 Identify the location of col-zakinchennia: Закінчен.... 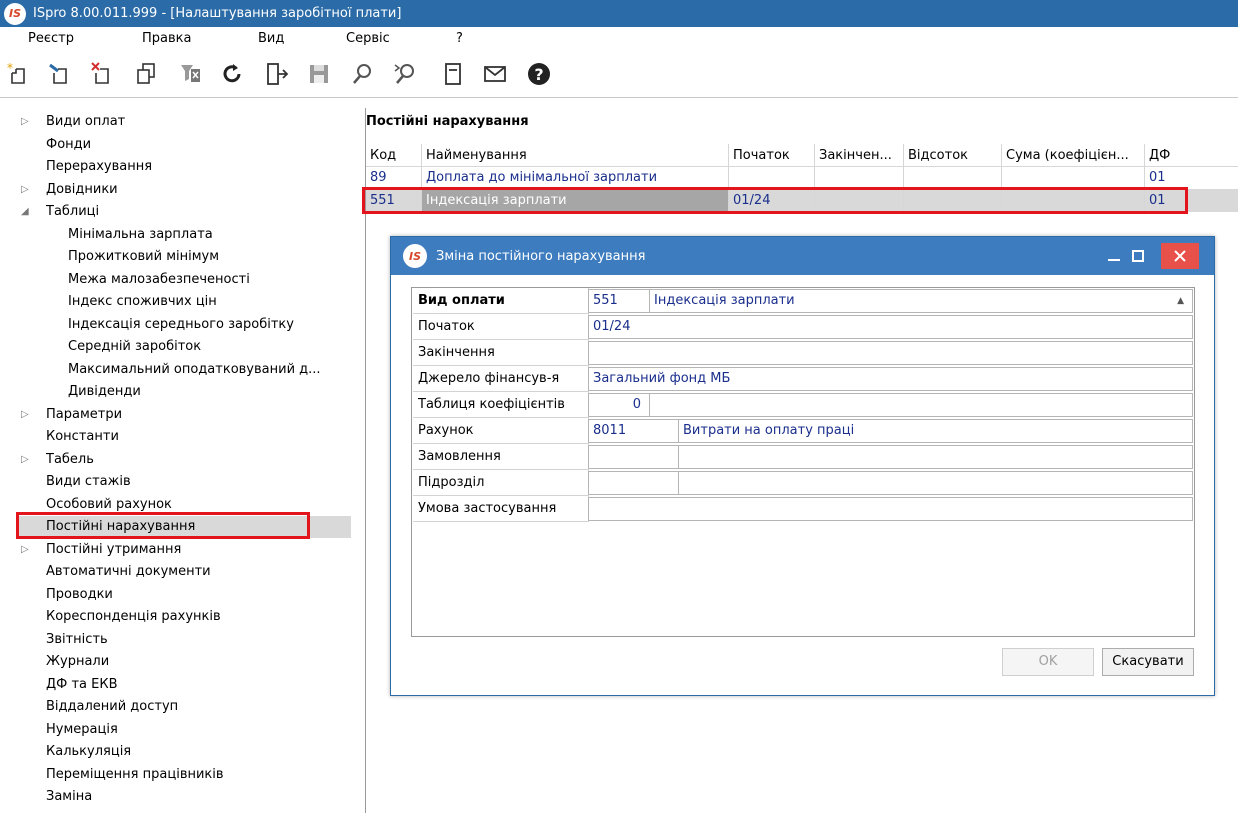
(859, 155).